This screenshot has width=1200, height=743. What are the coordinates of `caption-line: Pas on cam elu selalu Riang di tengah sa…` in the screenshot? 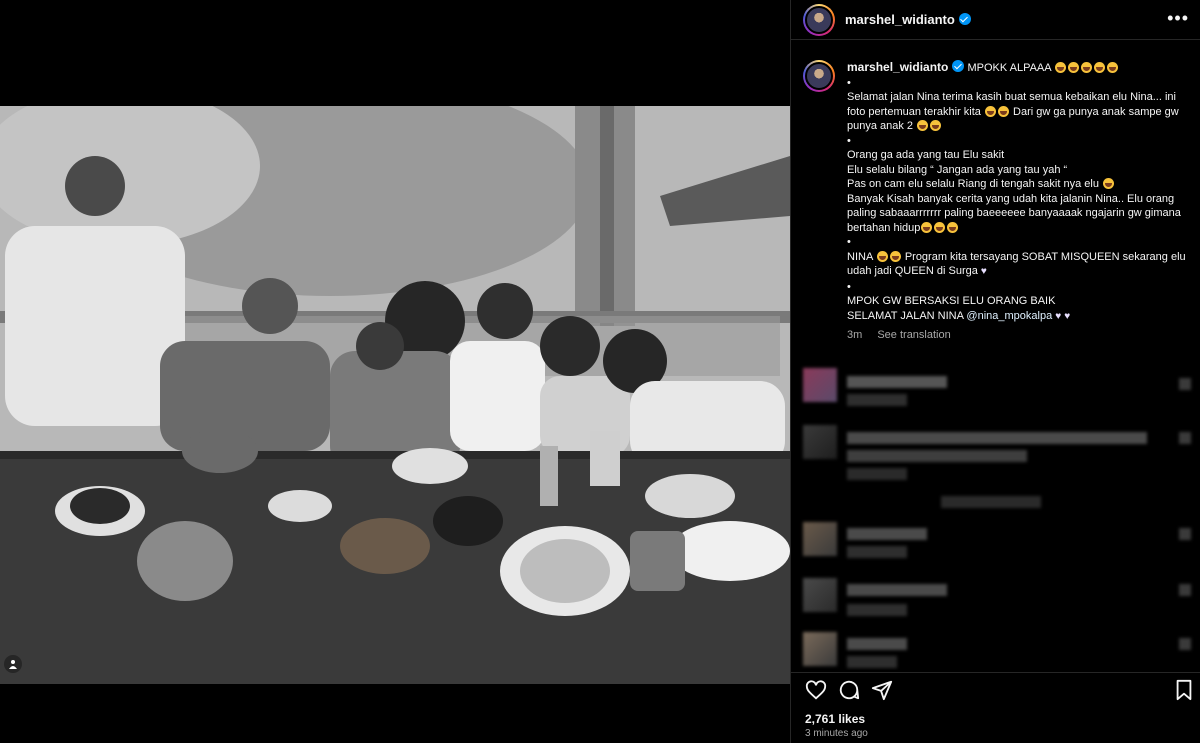 It's located at (1020, 184).